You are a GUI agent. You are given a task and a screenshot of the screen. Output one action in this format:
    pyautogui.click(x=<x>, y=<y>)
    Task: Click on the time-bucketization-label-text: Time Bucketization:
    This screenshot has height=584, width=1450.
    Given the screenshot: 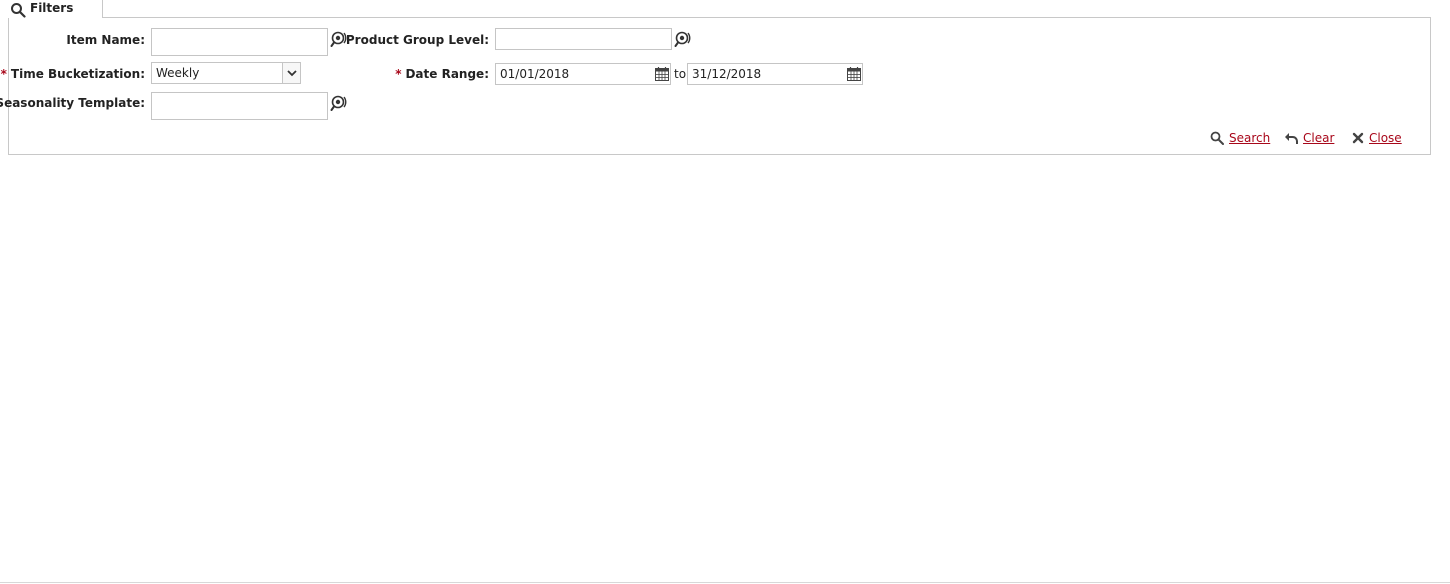 What is the action you would take?
    pyautogui.click(x=77, y=74)
    